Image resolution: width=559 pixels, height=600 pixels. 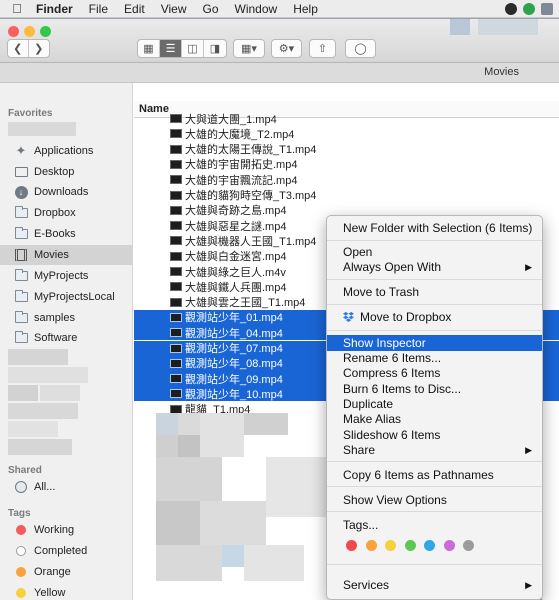 I want to click on menu-item-always-open-with: Always Open With ▶, so click(x=434, y=267).